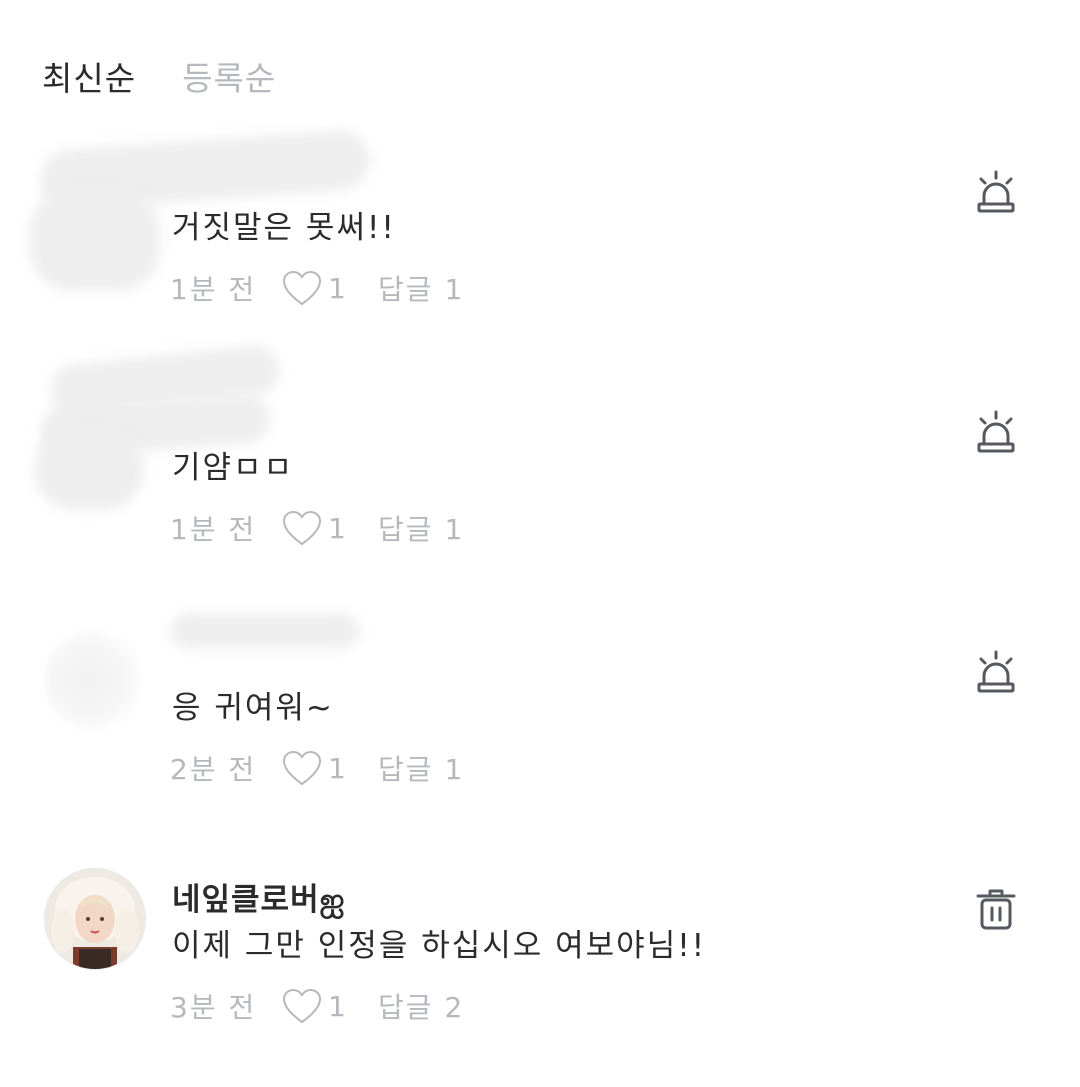 Image resolution: width=1080 pixels, height=1087 pixels. I want to click on tab-latest: 최신순, so click(89, 76).